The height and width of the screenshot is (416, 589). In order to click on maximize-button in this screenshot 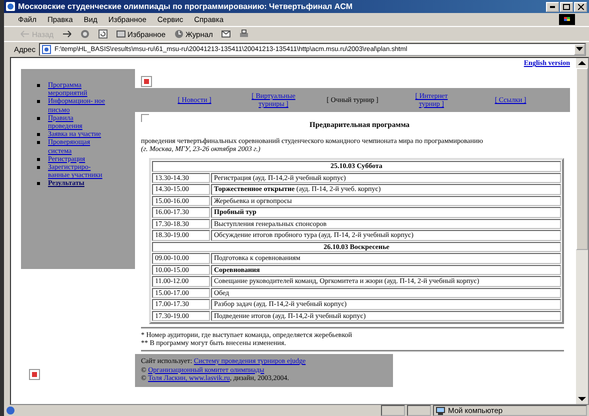, I will do `click(566, 7)`.